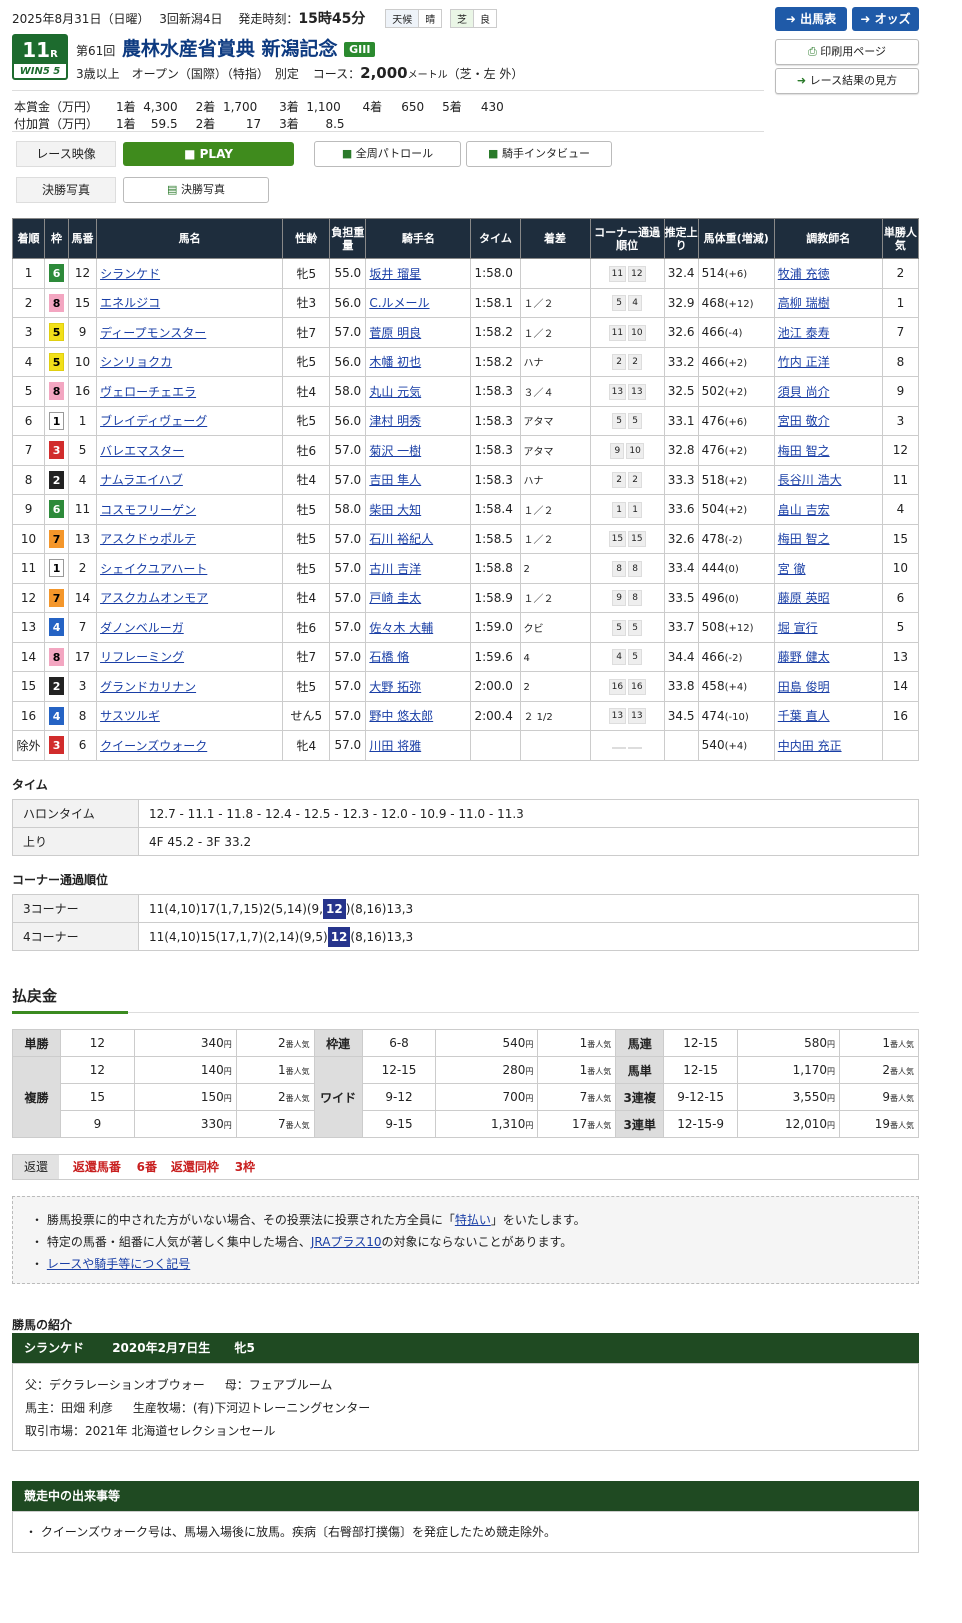 This screenshot has width=962, height=1623. Describe the element at coordinates (804, 303) in the screenshot. I see `trainer-link: 高柳 瑞樹` at that location.